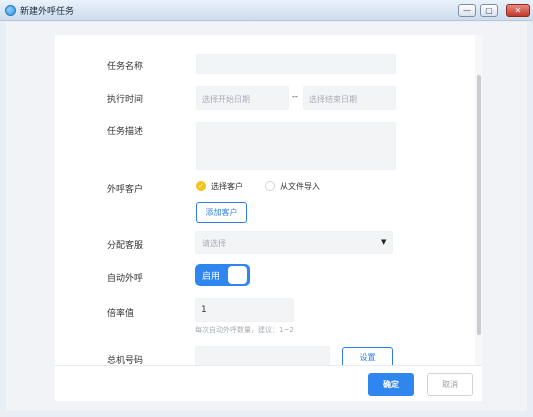 This screenshot has width=533, height=417. I want to click on toggle-knob, so click(237, 275).